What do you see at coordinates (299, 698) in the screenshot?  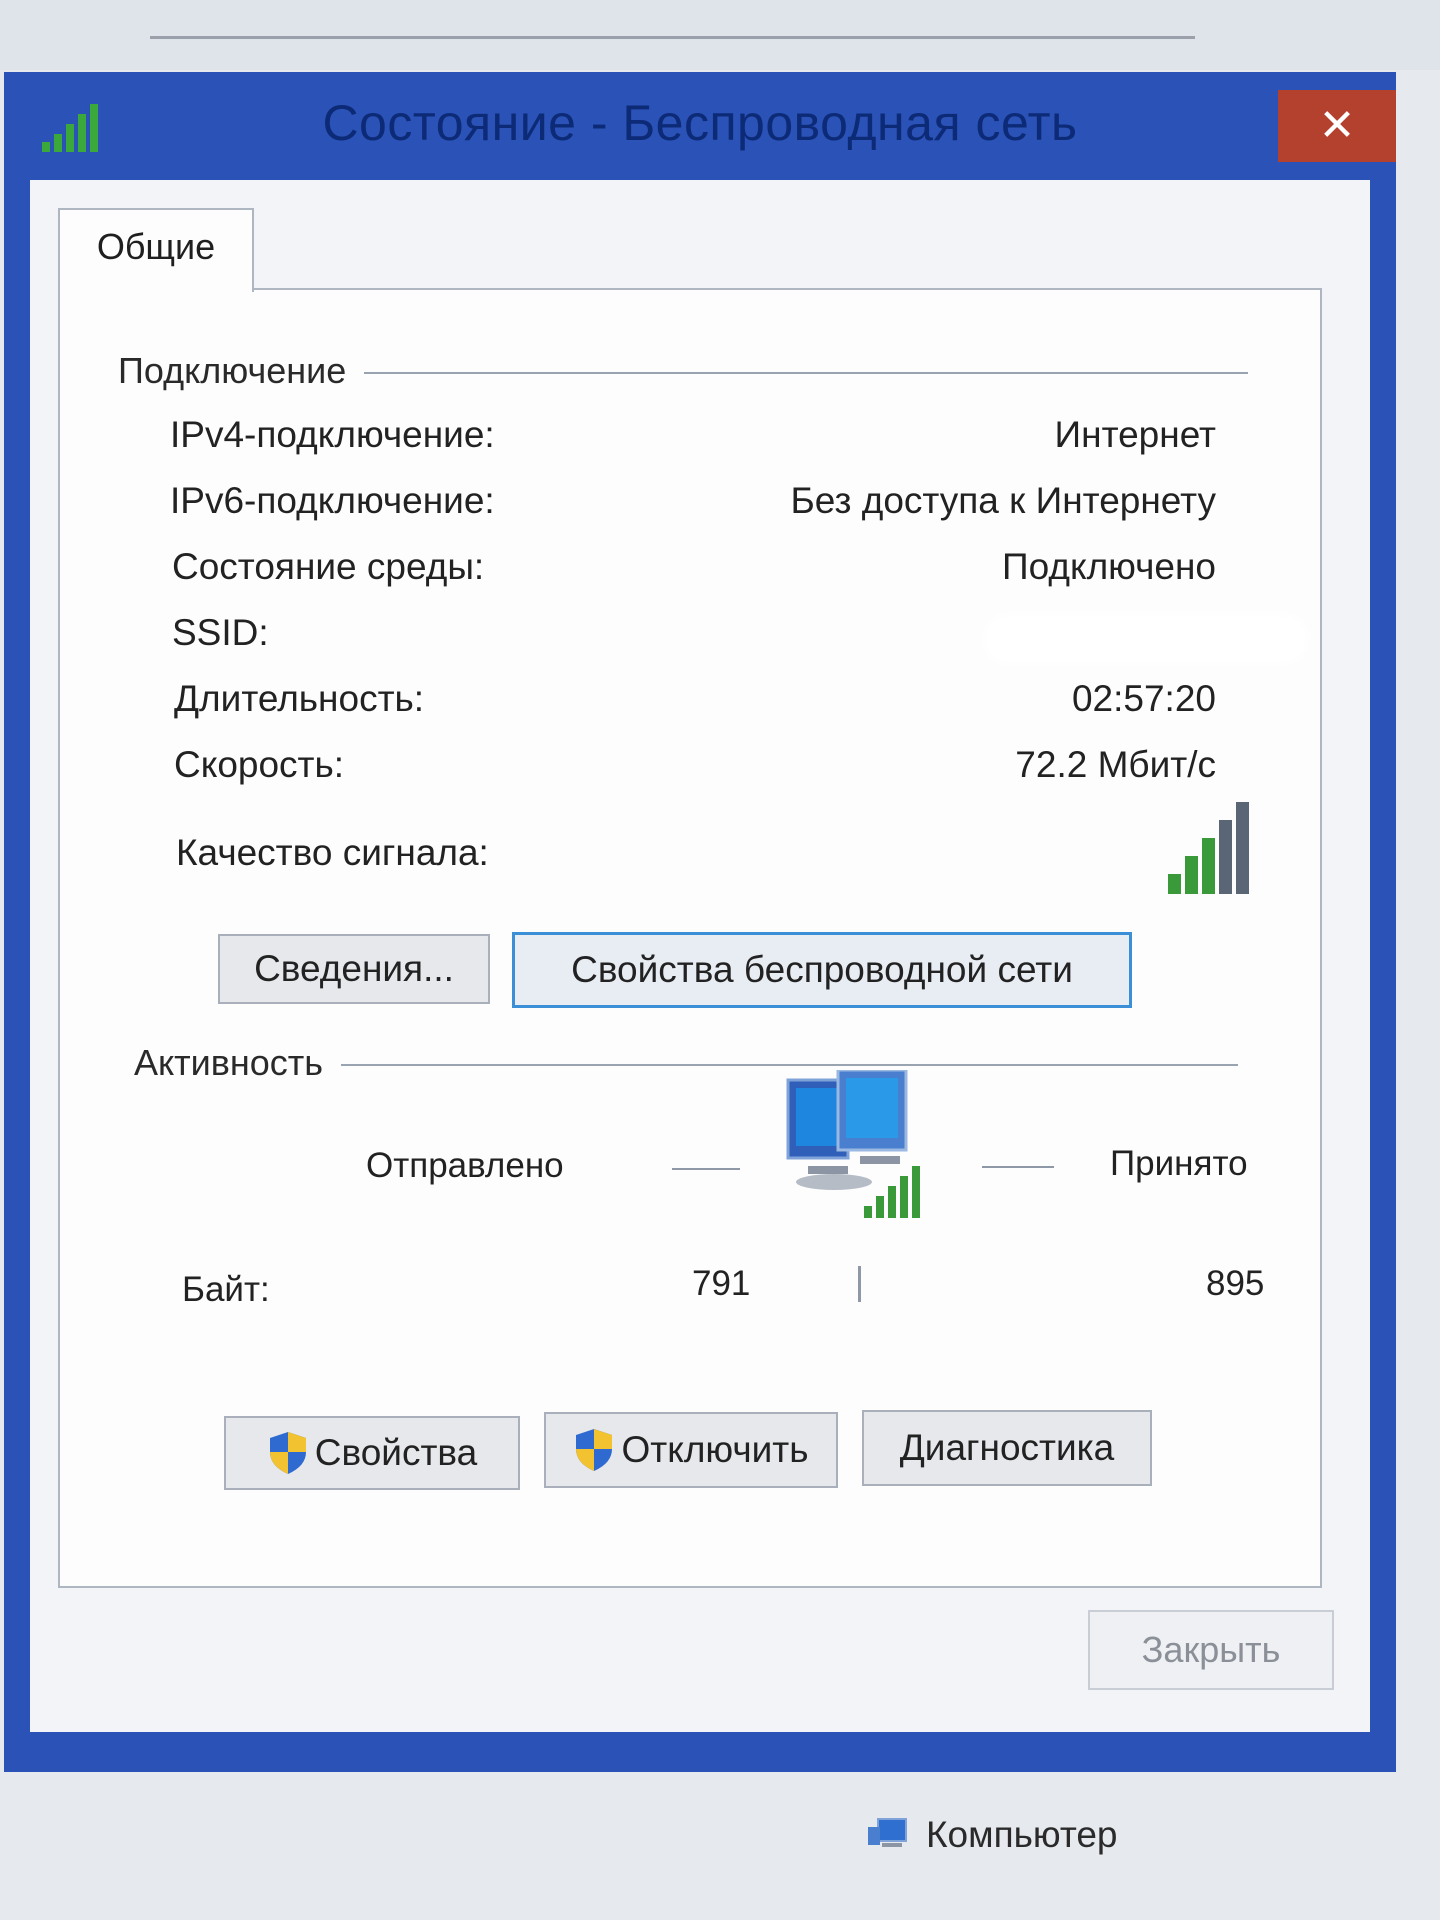 I see `duration-label: Длительность:` at bounding box center [299, 698].